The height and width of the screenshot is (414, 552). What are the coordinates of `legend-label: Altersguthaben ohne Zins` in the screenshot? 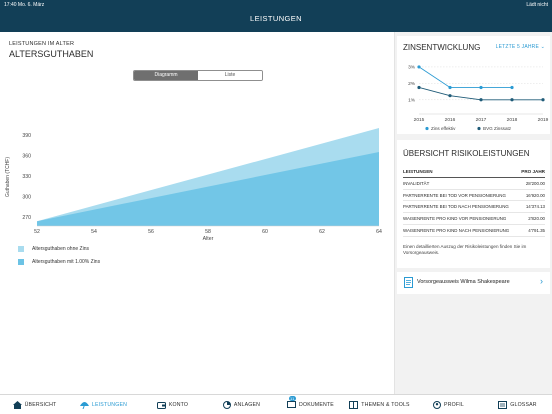 It's located at (60, 248).